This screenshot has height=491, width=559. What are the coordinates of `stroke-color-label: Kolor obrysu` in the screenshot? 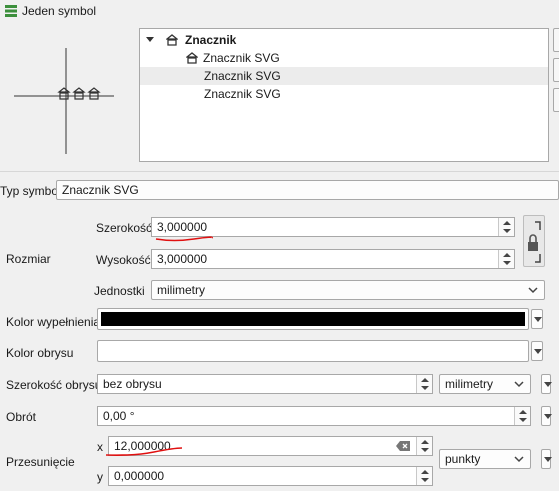 It's located at (40, 353).